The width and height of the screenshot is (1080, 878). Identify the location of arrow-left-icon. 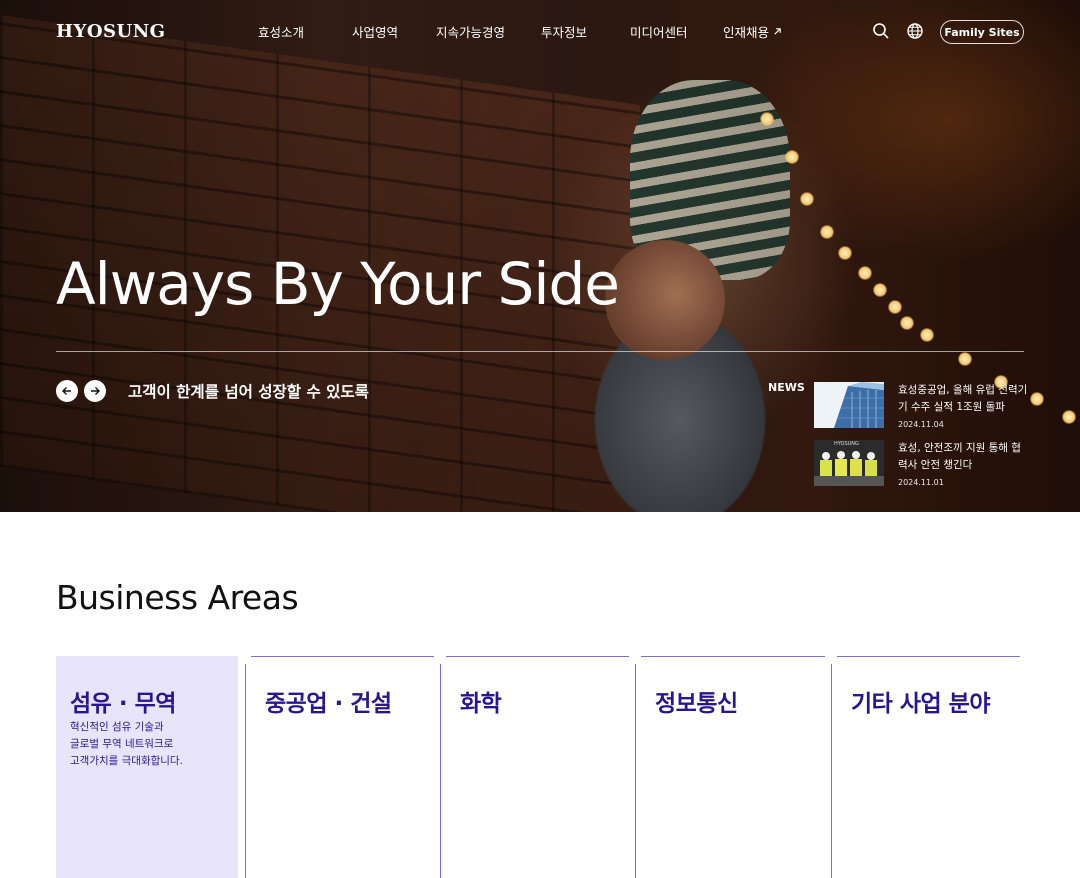
(66, 391).